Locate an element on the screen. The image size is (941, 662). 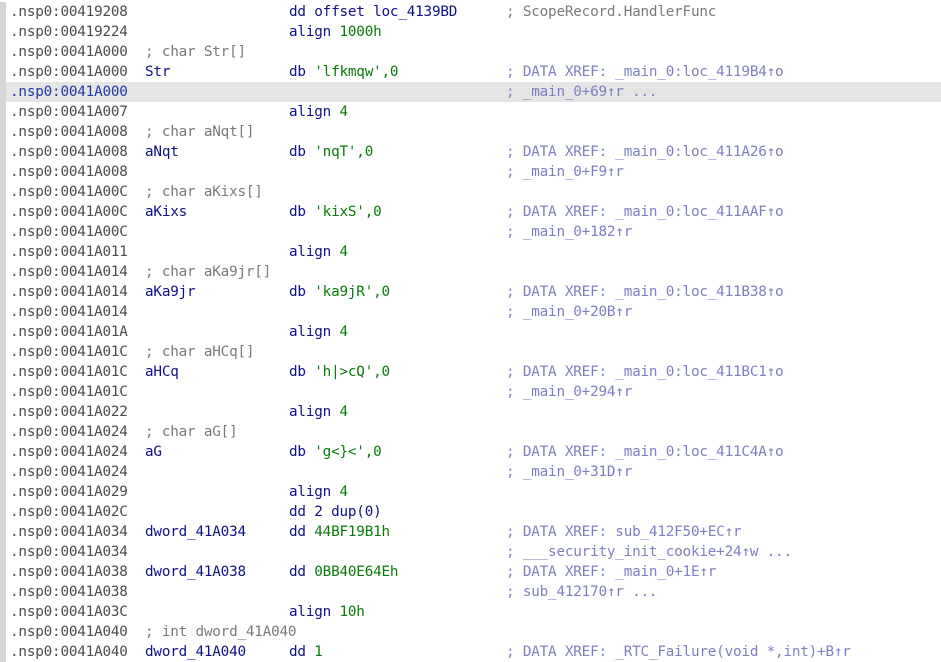
listing-line: .nsp0:0041A00C ; char aKixs[] is located at coordinates (470, 192).